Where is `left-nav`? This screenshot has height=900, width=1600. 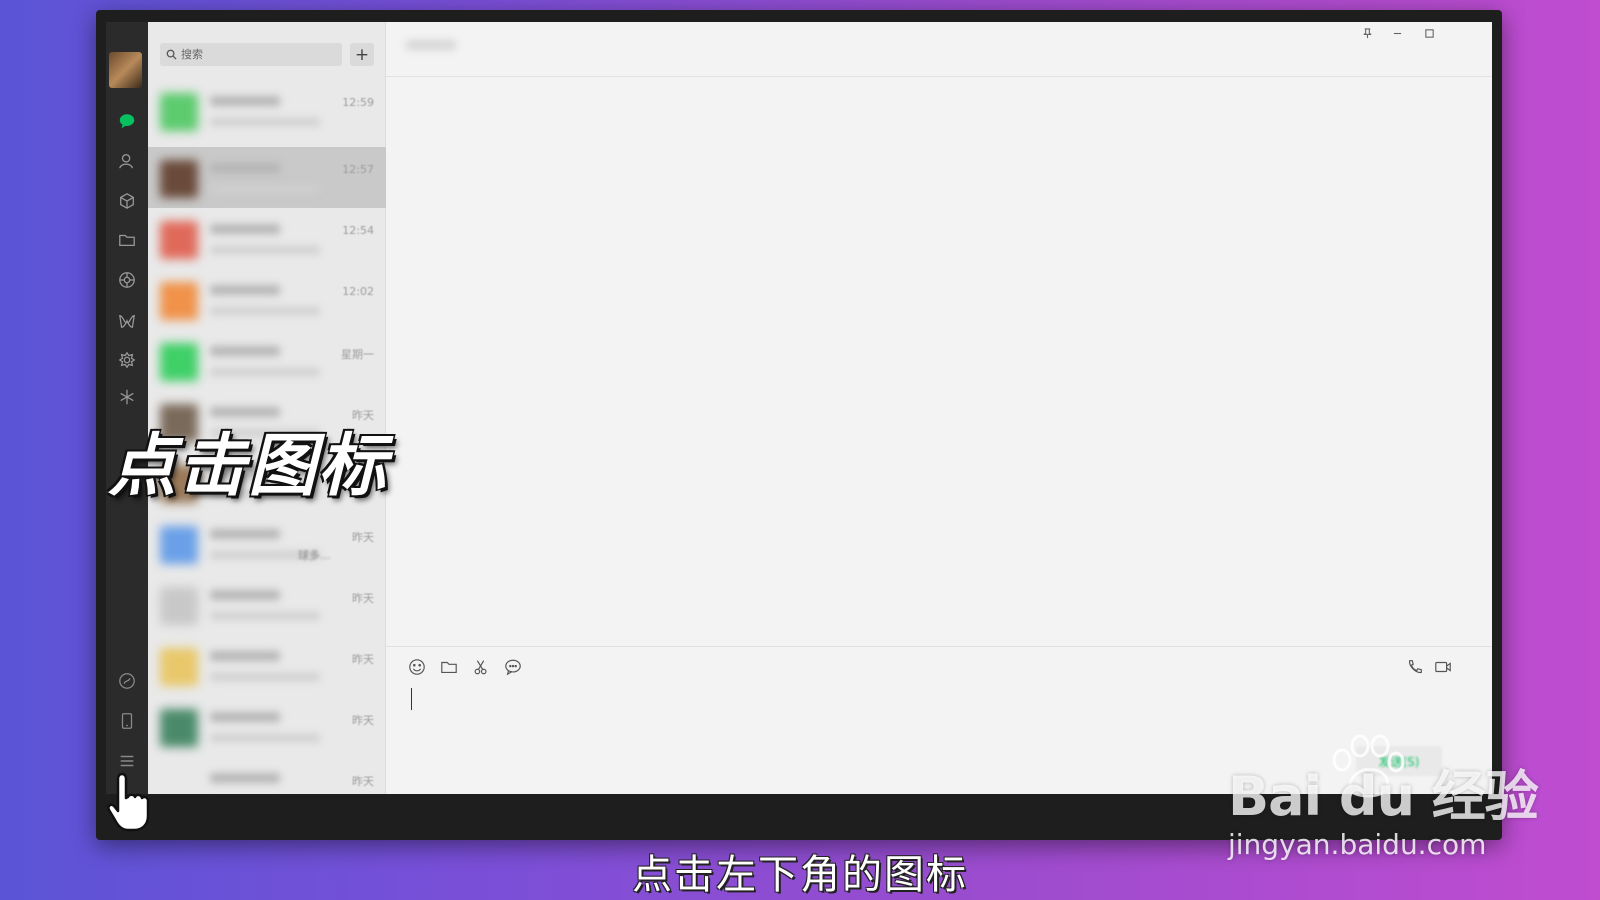 left-nav is located at coordinates (127, 408).